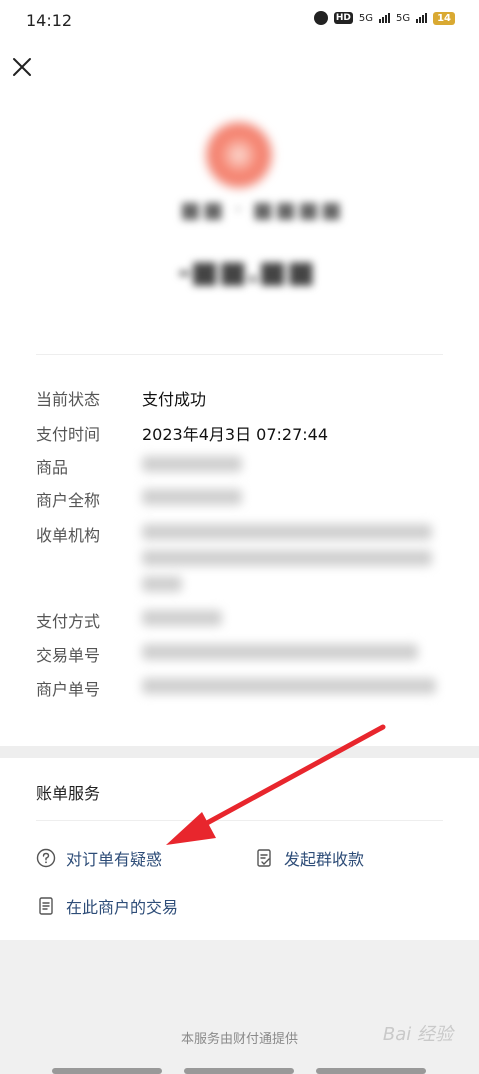 The height and width of the screenshot is (1074, 479). Describe the element at coordinates (52, 467) in the screenshot. I see `product-label: 商品` at that location.